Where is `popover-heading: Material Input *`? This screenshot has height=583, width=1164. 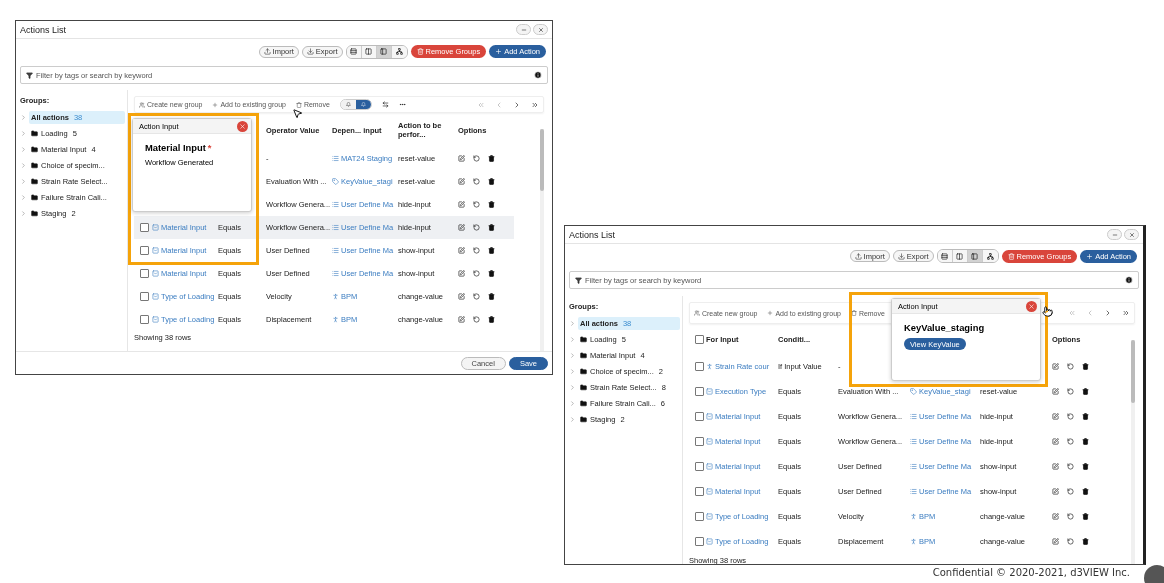 popover-heading: Material Input * is located at coordinates (178, 148).